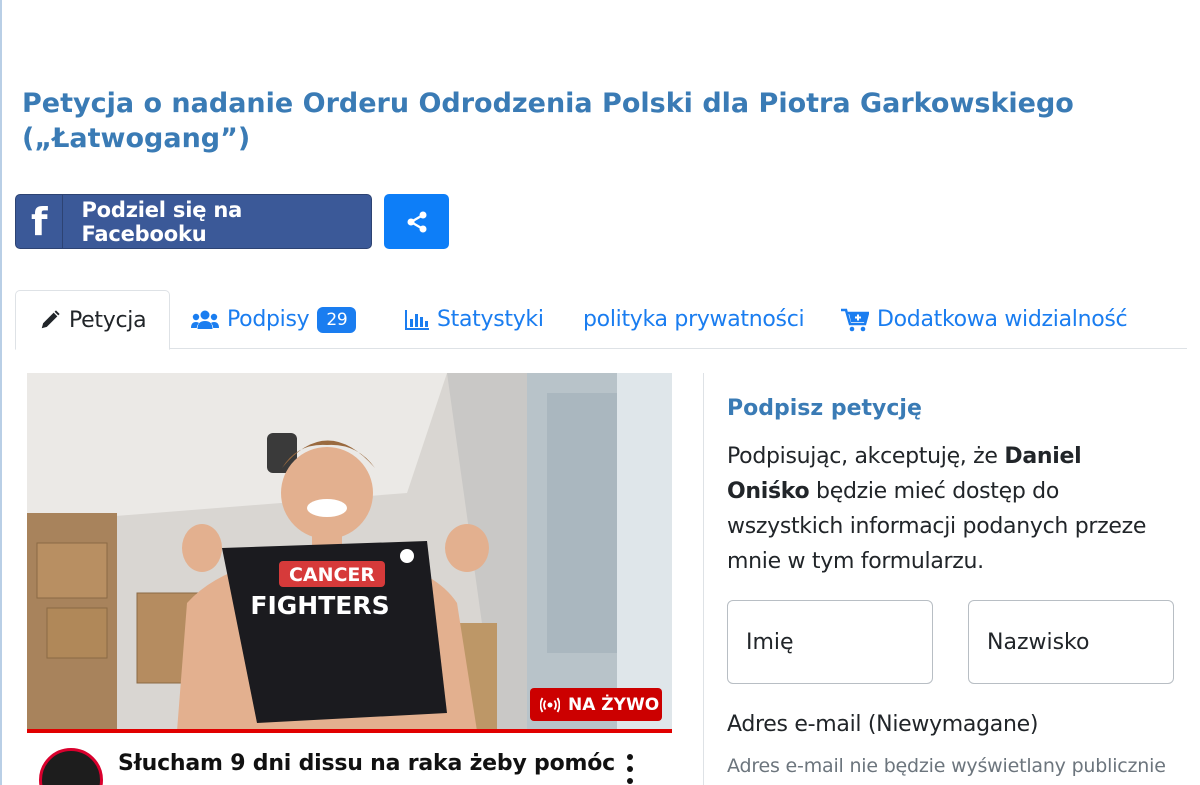  I want to click on shirt-text-fighters: FIGHTERS, so click(319, 605).